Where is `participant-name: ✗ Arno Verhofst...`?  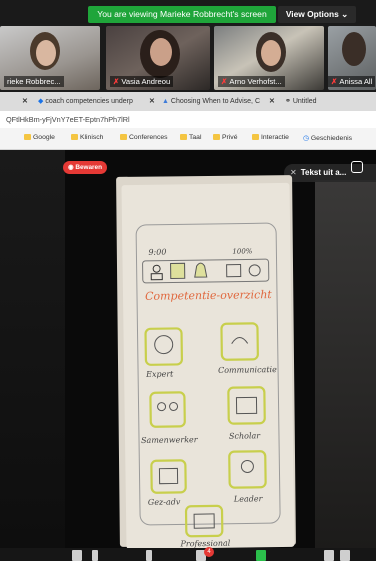
participant-name: ✗ Arno Verhofst... is located at coordinates (251, 81).